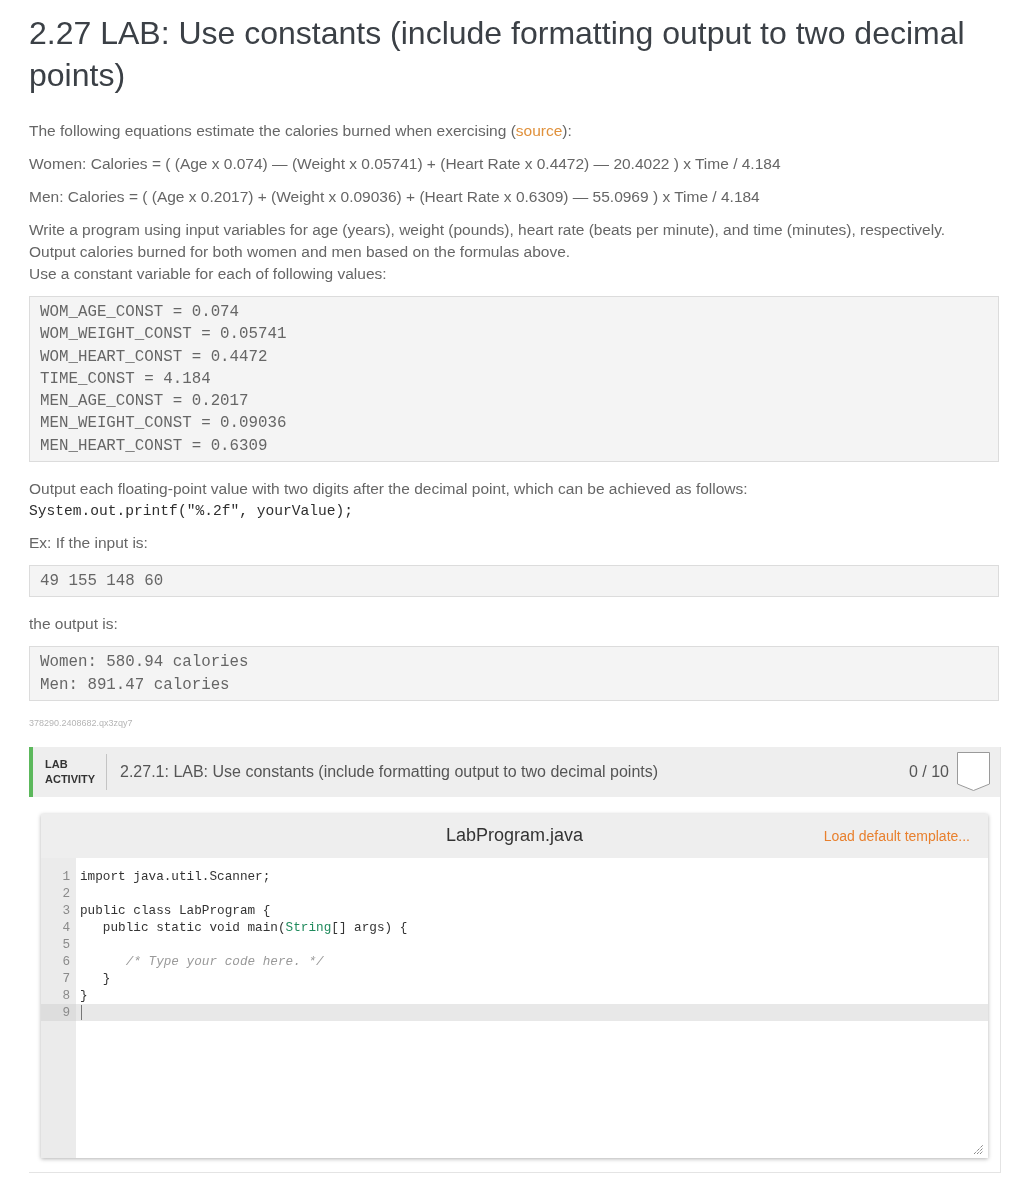 Image resolution: width=1019 pixels, height=1197 pixels. What do you see at coordinates (81, 1013) in the screenshot?
I see `text-cursor` at bounding box center [81, 1013].